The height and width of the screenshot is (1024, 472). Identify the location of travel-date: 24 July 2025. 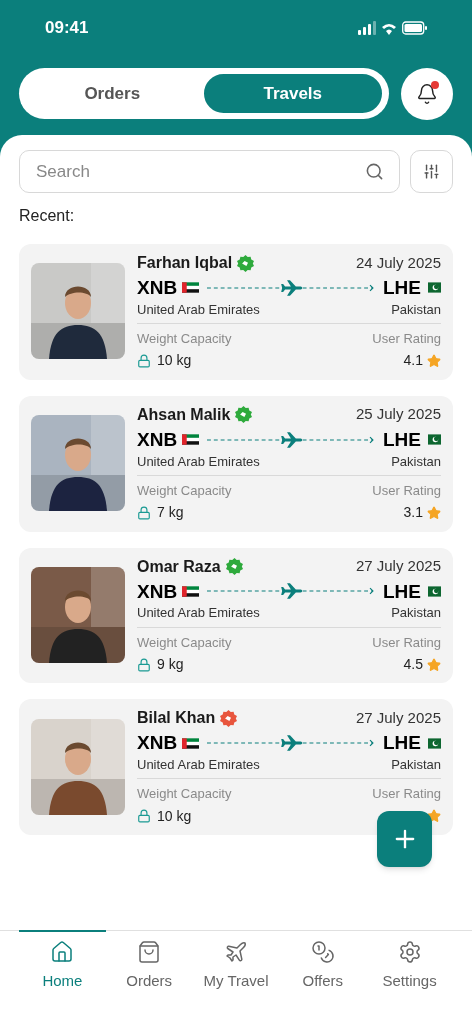
(398, 263).